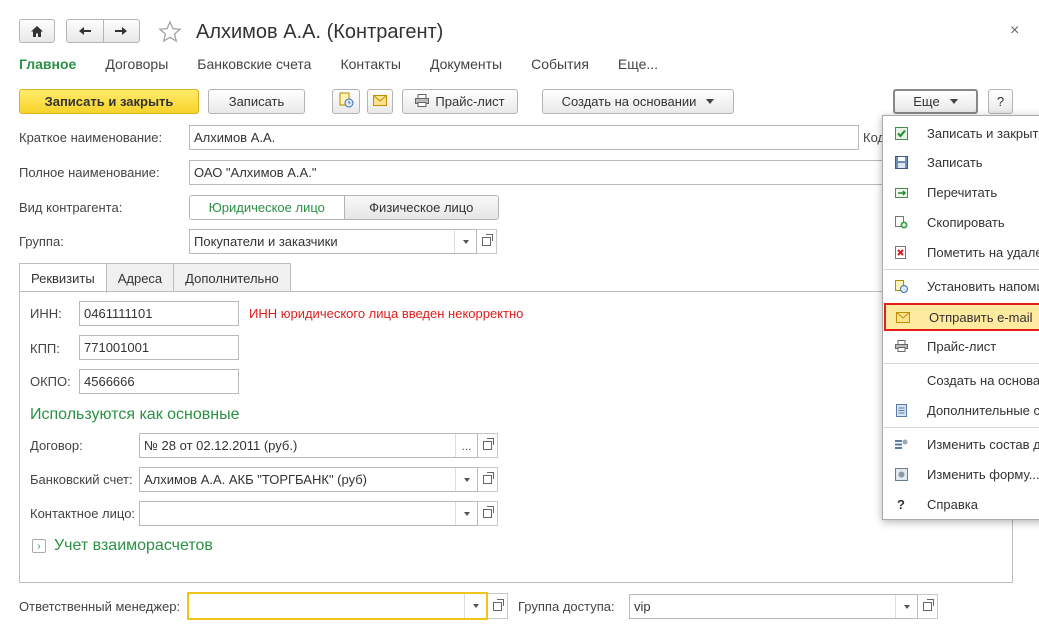 The width and height of the screenshot is (1039, 632). Describe the element at coordinates (524, 137) in the screenshot. I see `short-name-field: Алхимов А.А.` at that location.